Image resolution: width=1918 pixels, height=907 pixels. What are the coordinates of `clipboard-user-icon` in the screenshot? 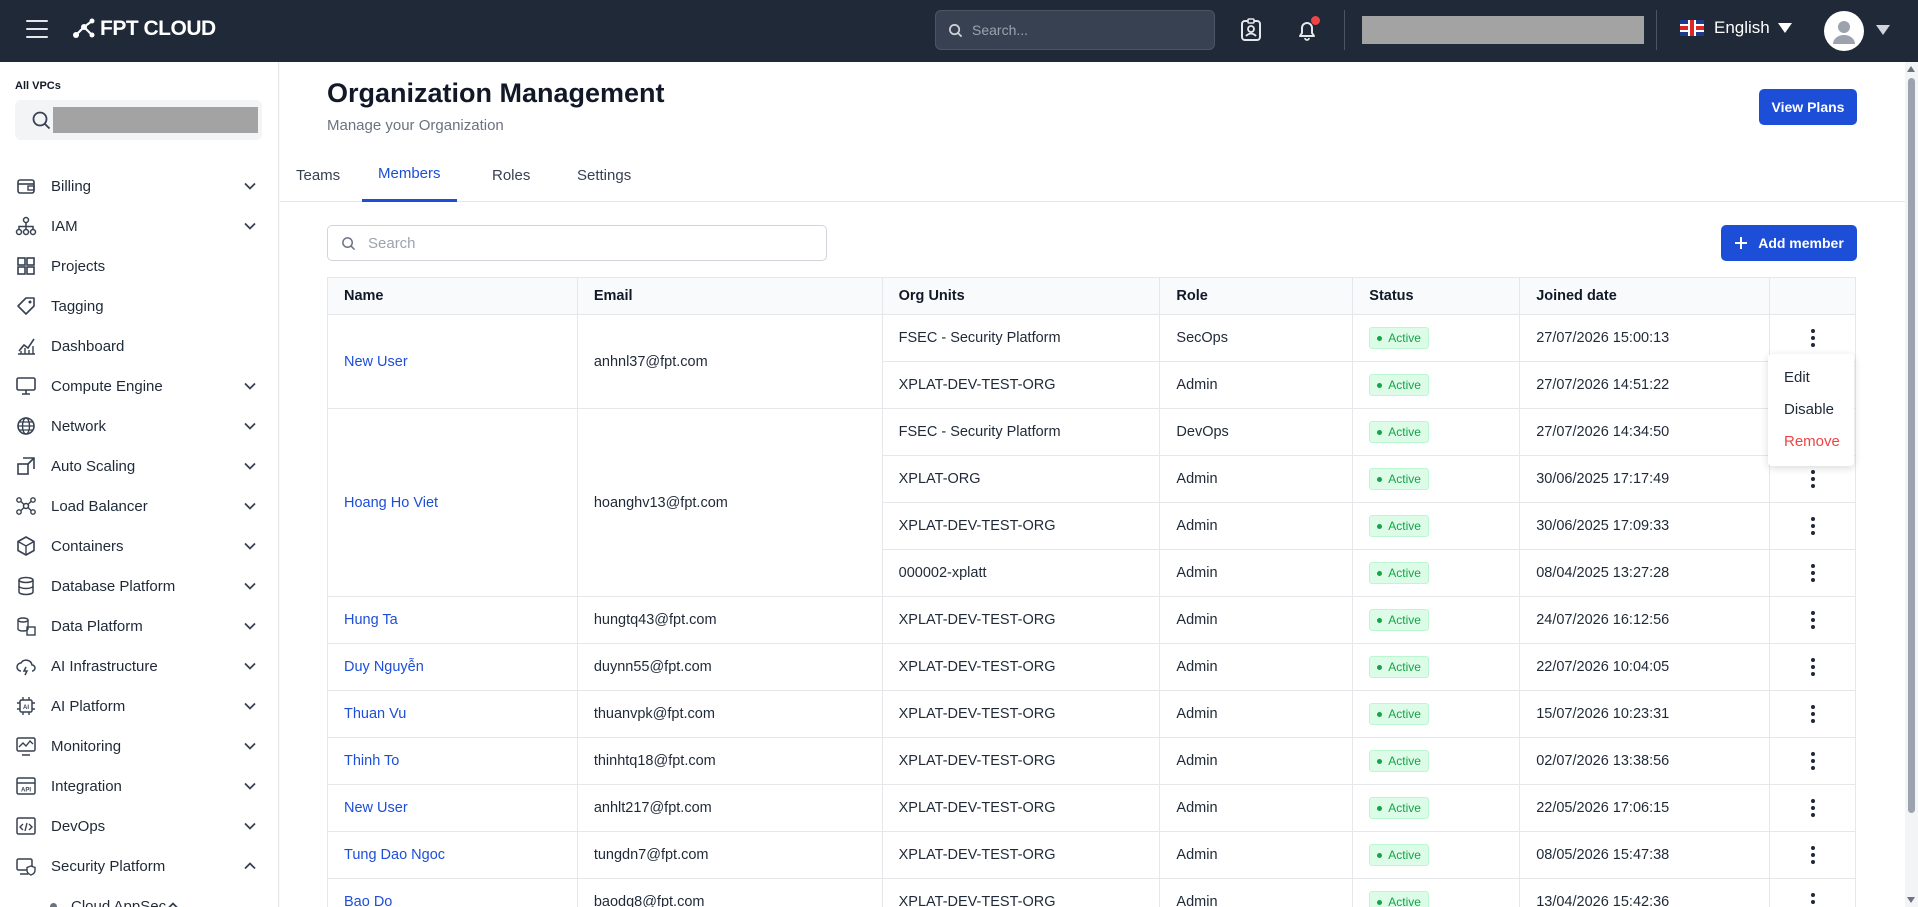 It's located at (1251, 30).